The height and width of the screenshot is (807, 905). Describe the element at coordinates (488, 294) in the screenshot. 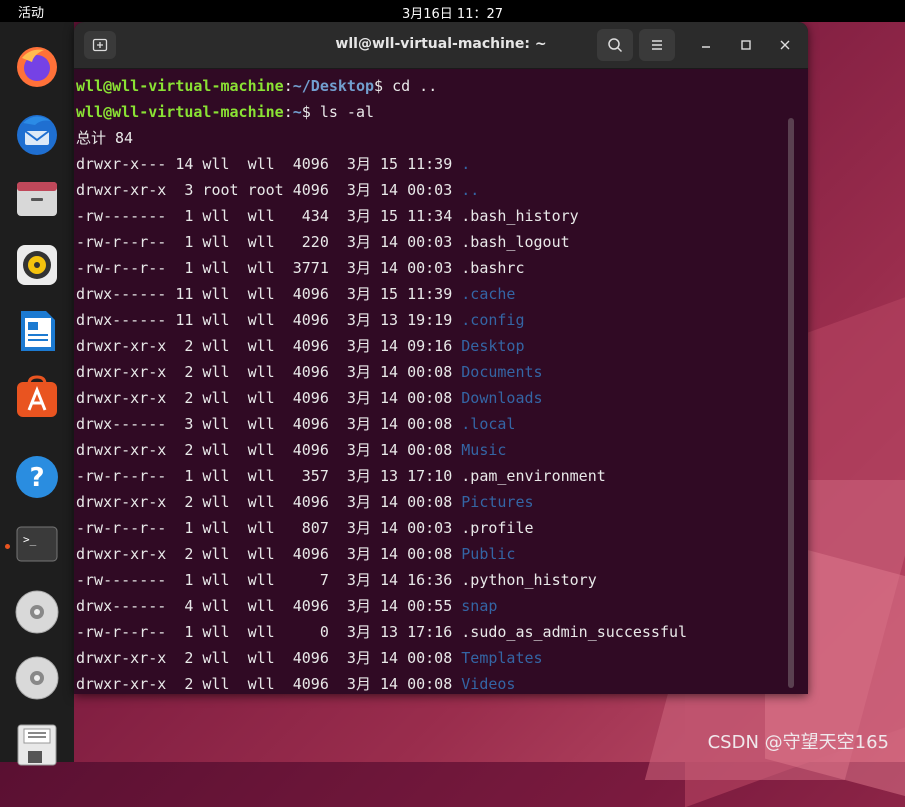

I see `entry-name: .cache` at that location.